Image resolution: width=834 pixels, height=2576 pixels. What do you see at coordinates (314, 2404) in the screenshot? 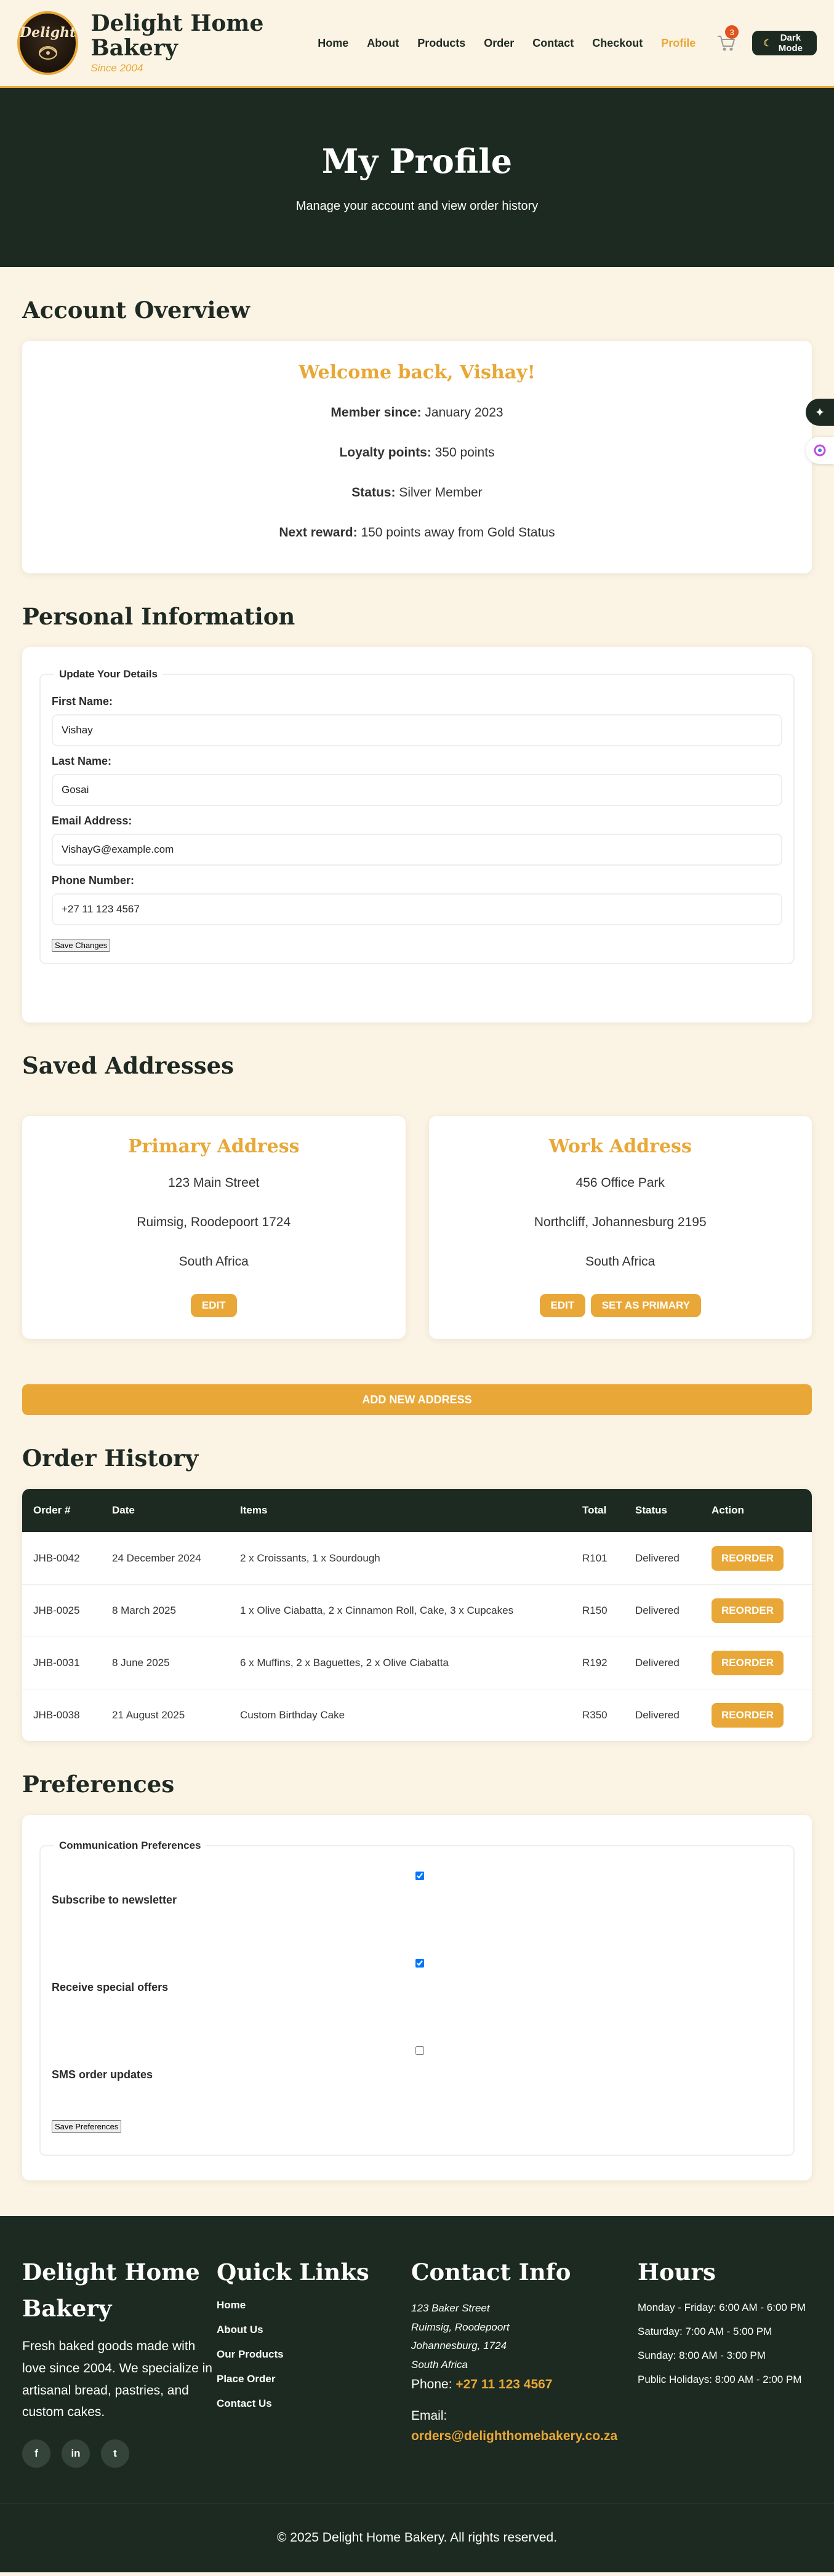
I see `footer-link-contact: Contact Us` at bounding box center [314, 2404].